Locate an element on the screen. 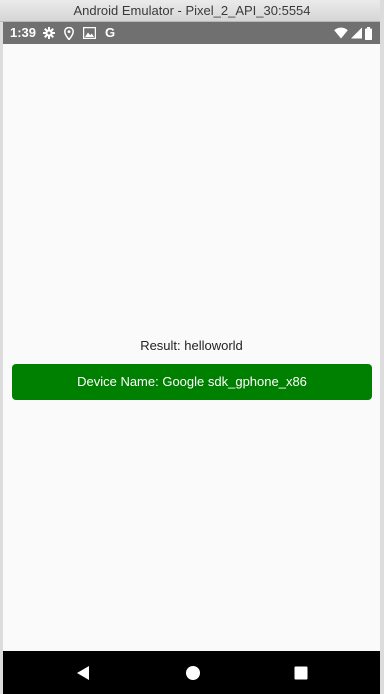  window-title: Android Emulator - Pixel_2_API_30:5554 is located at coordinates (192, 11).